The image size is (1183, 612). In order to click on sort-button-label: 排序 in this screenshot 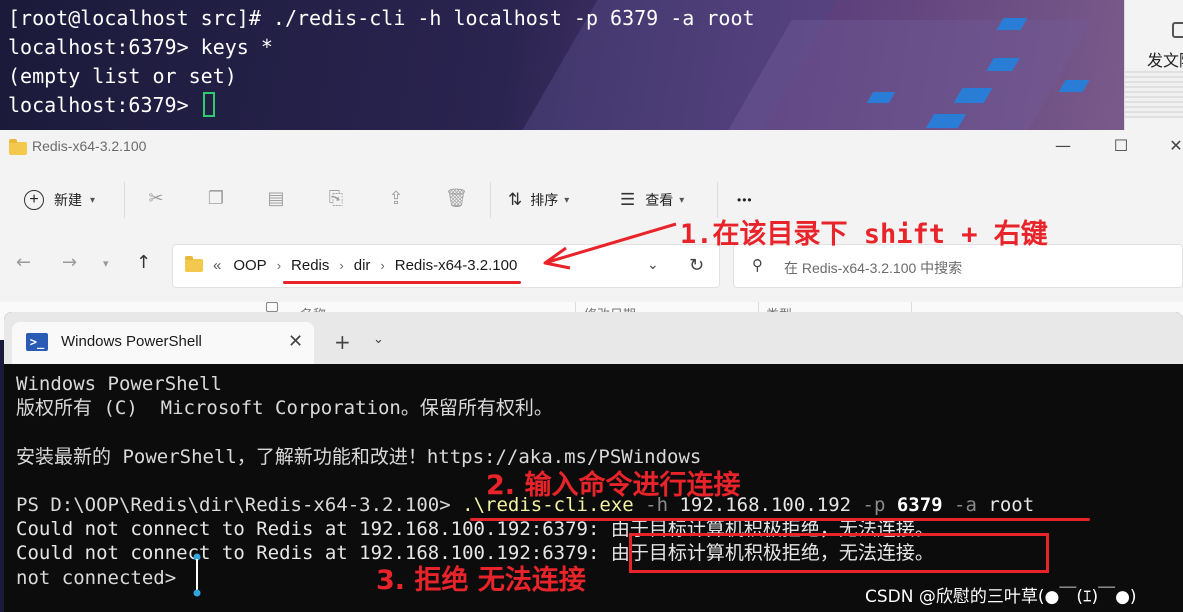, I will do `click(544, 200)`.